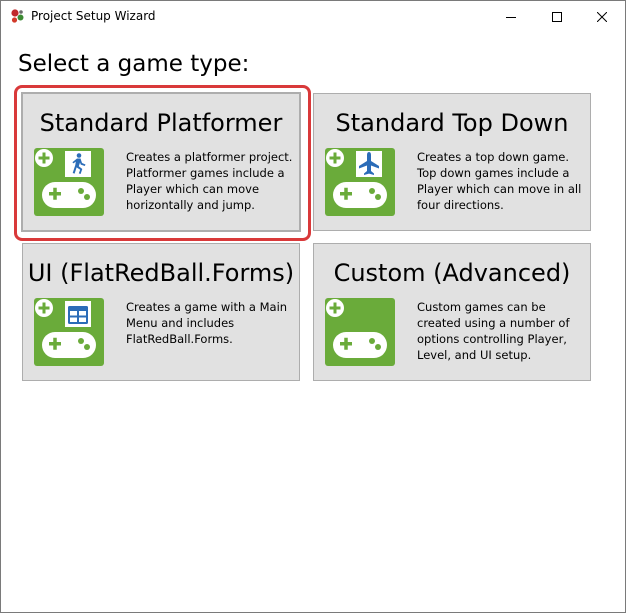  Describe the element at coordinates (69, 182) in the screenshot. I see `platformer-gamepad-icon` at that location.